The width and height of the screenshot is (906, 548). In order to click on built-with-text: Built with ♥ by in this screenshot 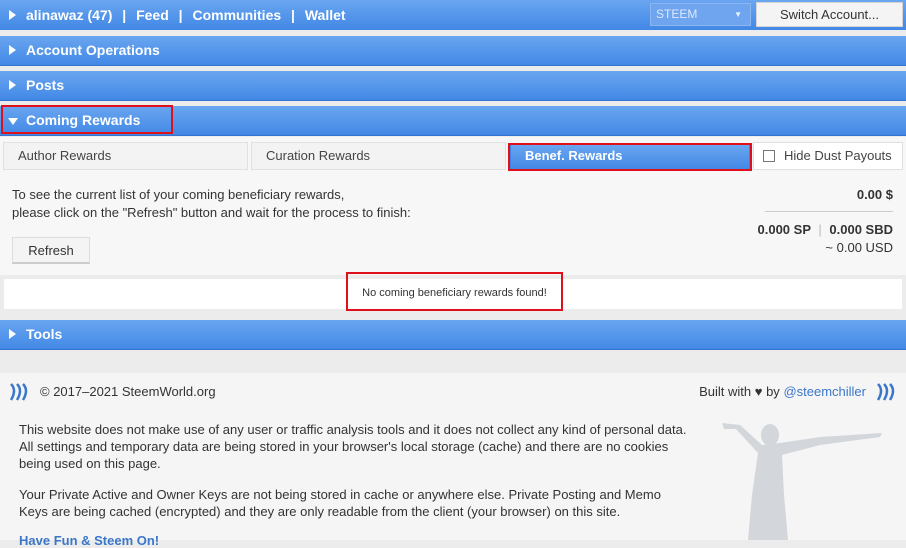, I will do `click(739, 391)`.